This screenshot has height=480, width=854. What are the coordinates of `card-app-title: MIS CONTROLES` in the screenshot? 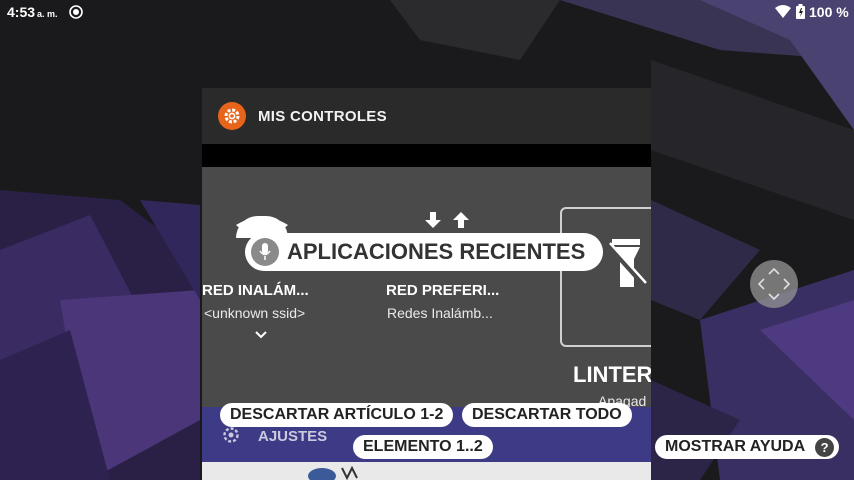 It's located at (322, 116).